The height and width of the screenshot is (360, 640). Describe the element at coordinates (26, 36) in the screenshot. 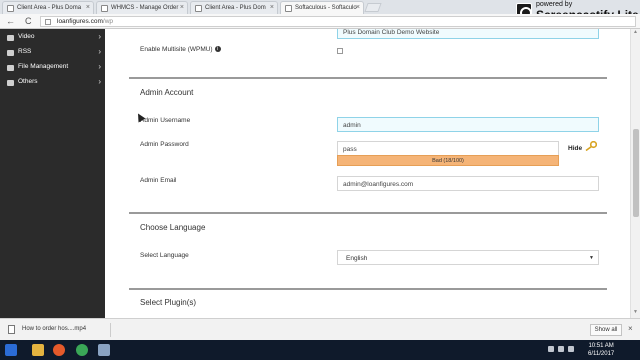

I see `sidebar-item-label: Video` at that location.